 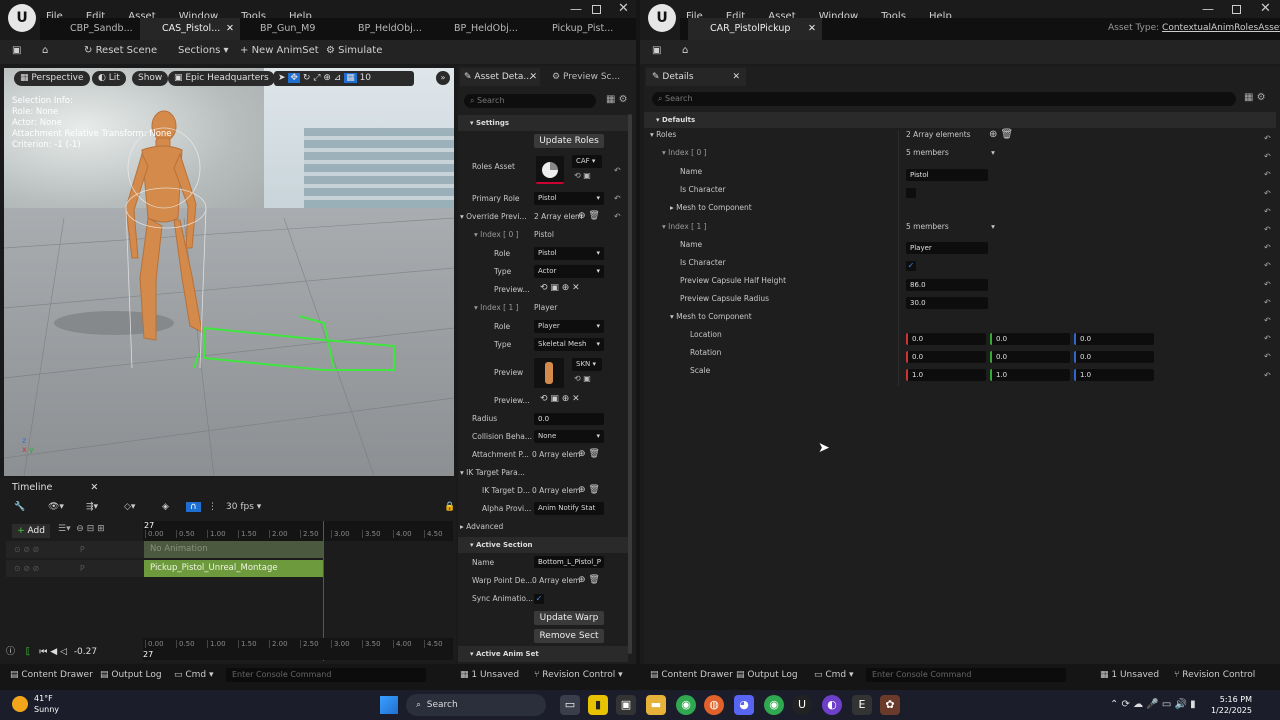 What do you see at coordinates (569, 326) in the screenshot?
I see `role1-dropdown: Player ▾` at bounding box center [569, 326].